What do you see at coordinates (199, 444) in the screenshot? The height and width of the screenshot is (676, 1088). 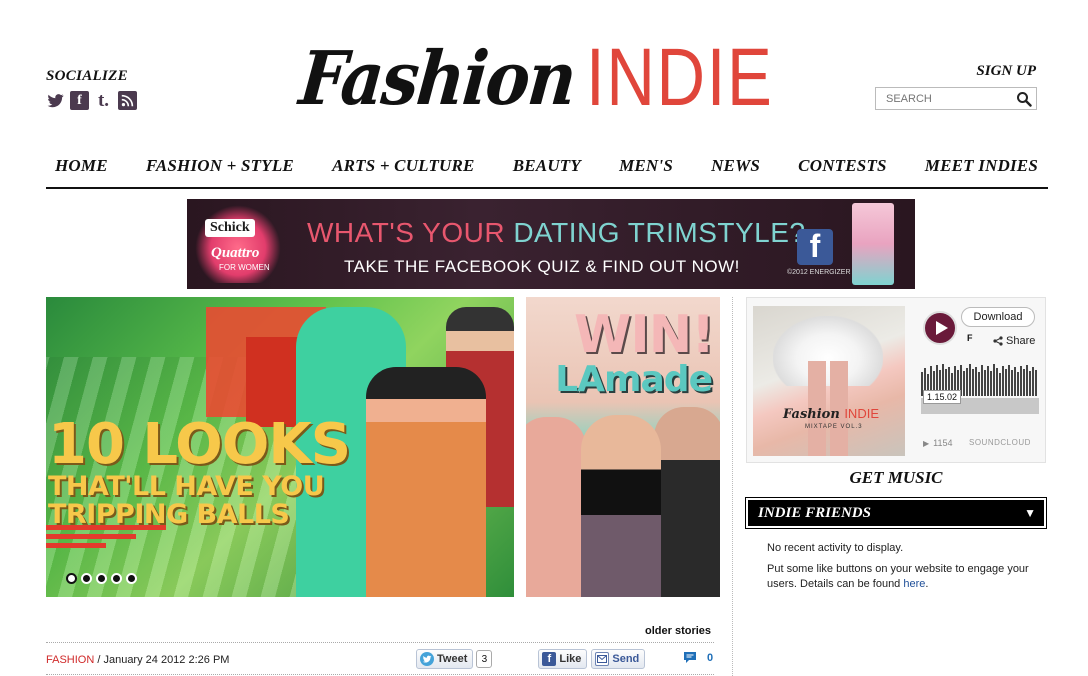 I see `feature-line1: 10 LOOKS` at bounding box center [199, 444].